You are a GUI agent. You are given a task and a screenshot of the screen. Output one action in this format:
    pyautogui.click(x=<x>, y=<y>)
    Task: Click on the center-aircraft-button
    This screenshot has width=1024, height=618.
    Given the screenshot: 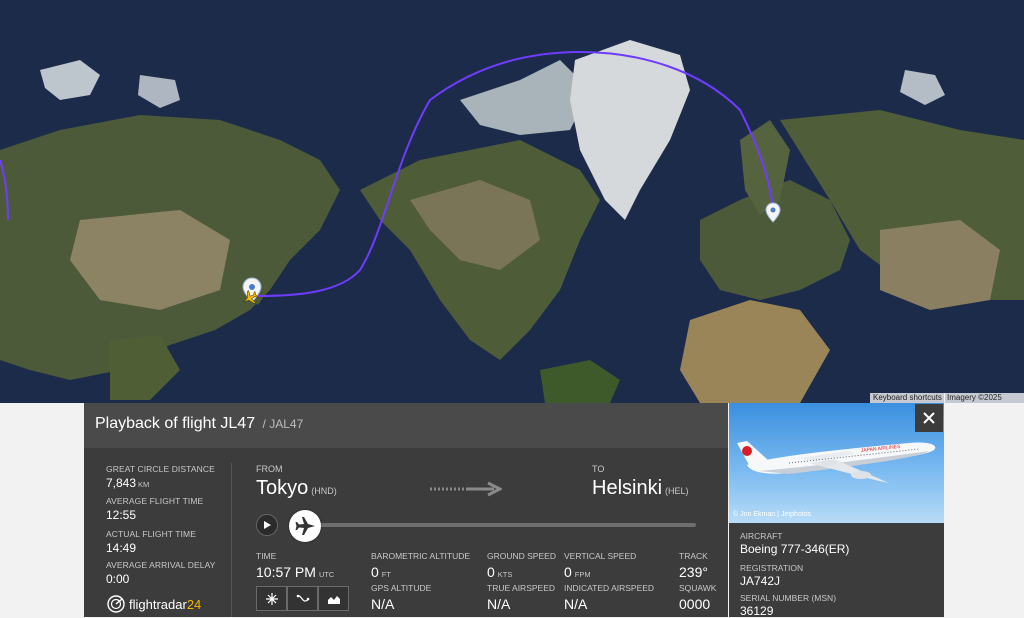 What is the action you would take?
    pyautogui.click(x=271, y=598)
    